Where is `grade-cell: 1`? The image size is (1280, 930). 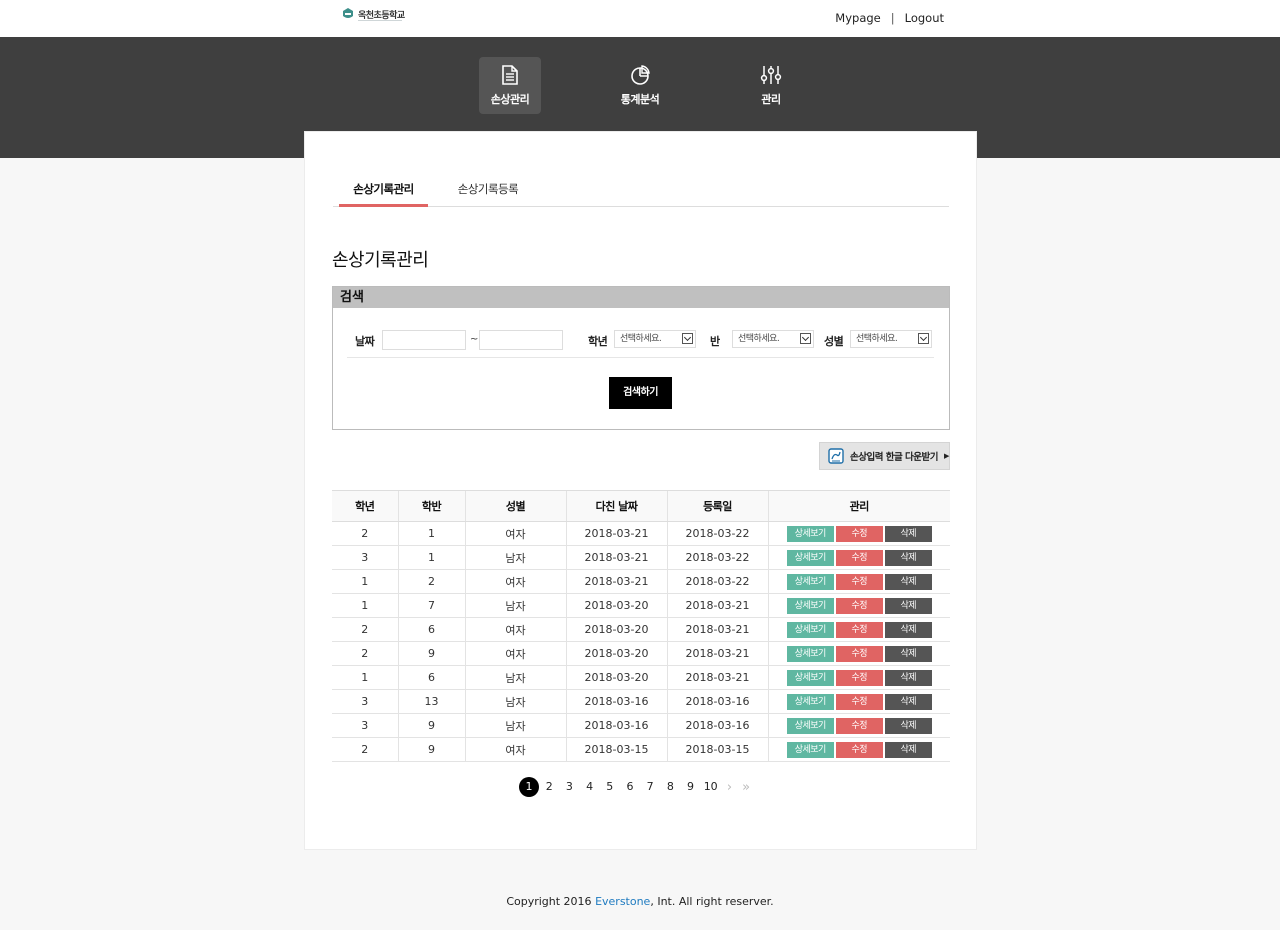 grade-cell: 1 is located at coordinates (365, 581).